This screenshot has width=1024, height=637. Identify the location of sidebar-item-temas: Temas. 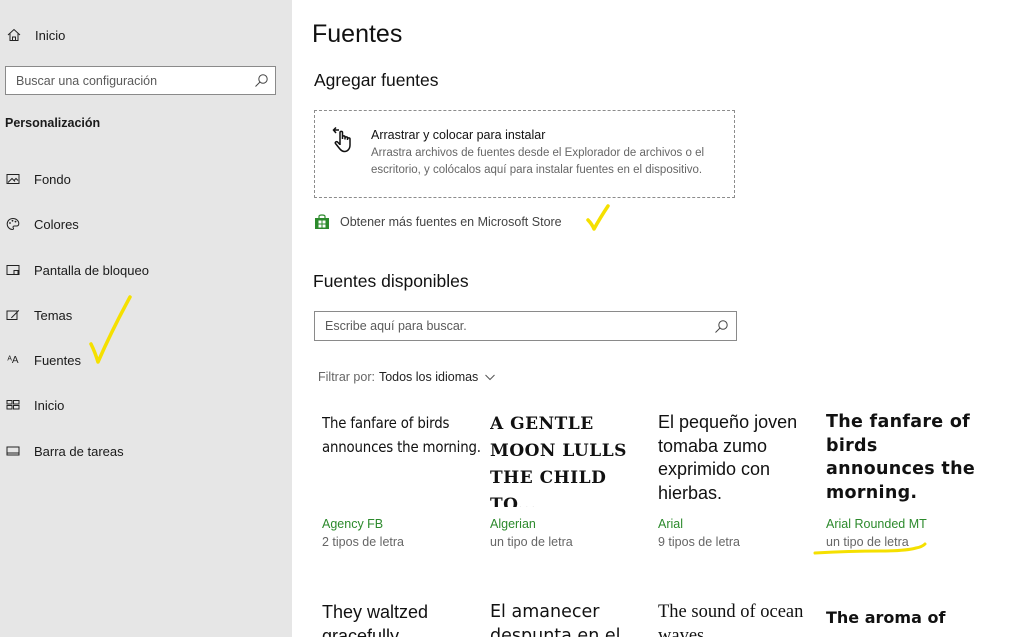
(38, 315).